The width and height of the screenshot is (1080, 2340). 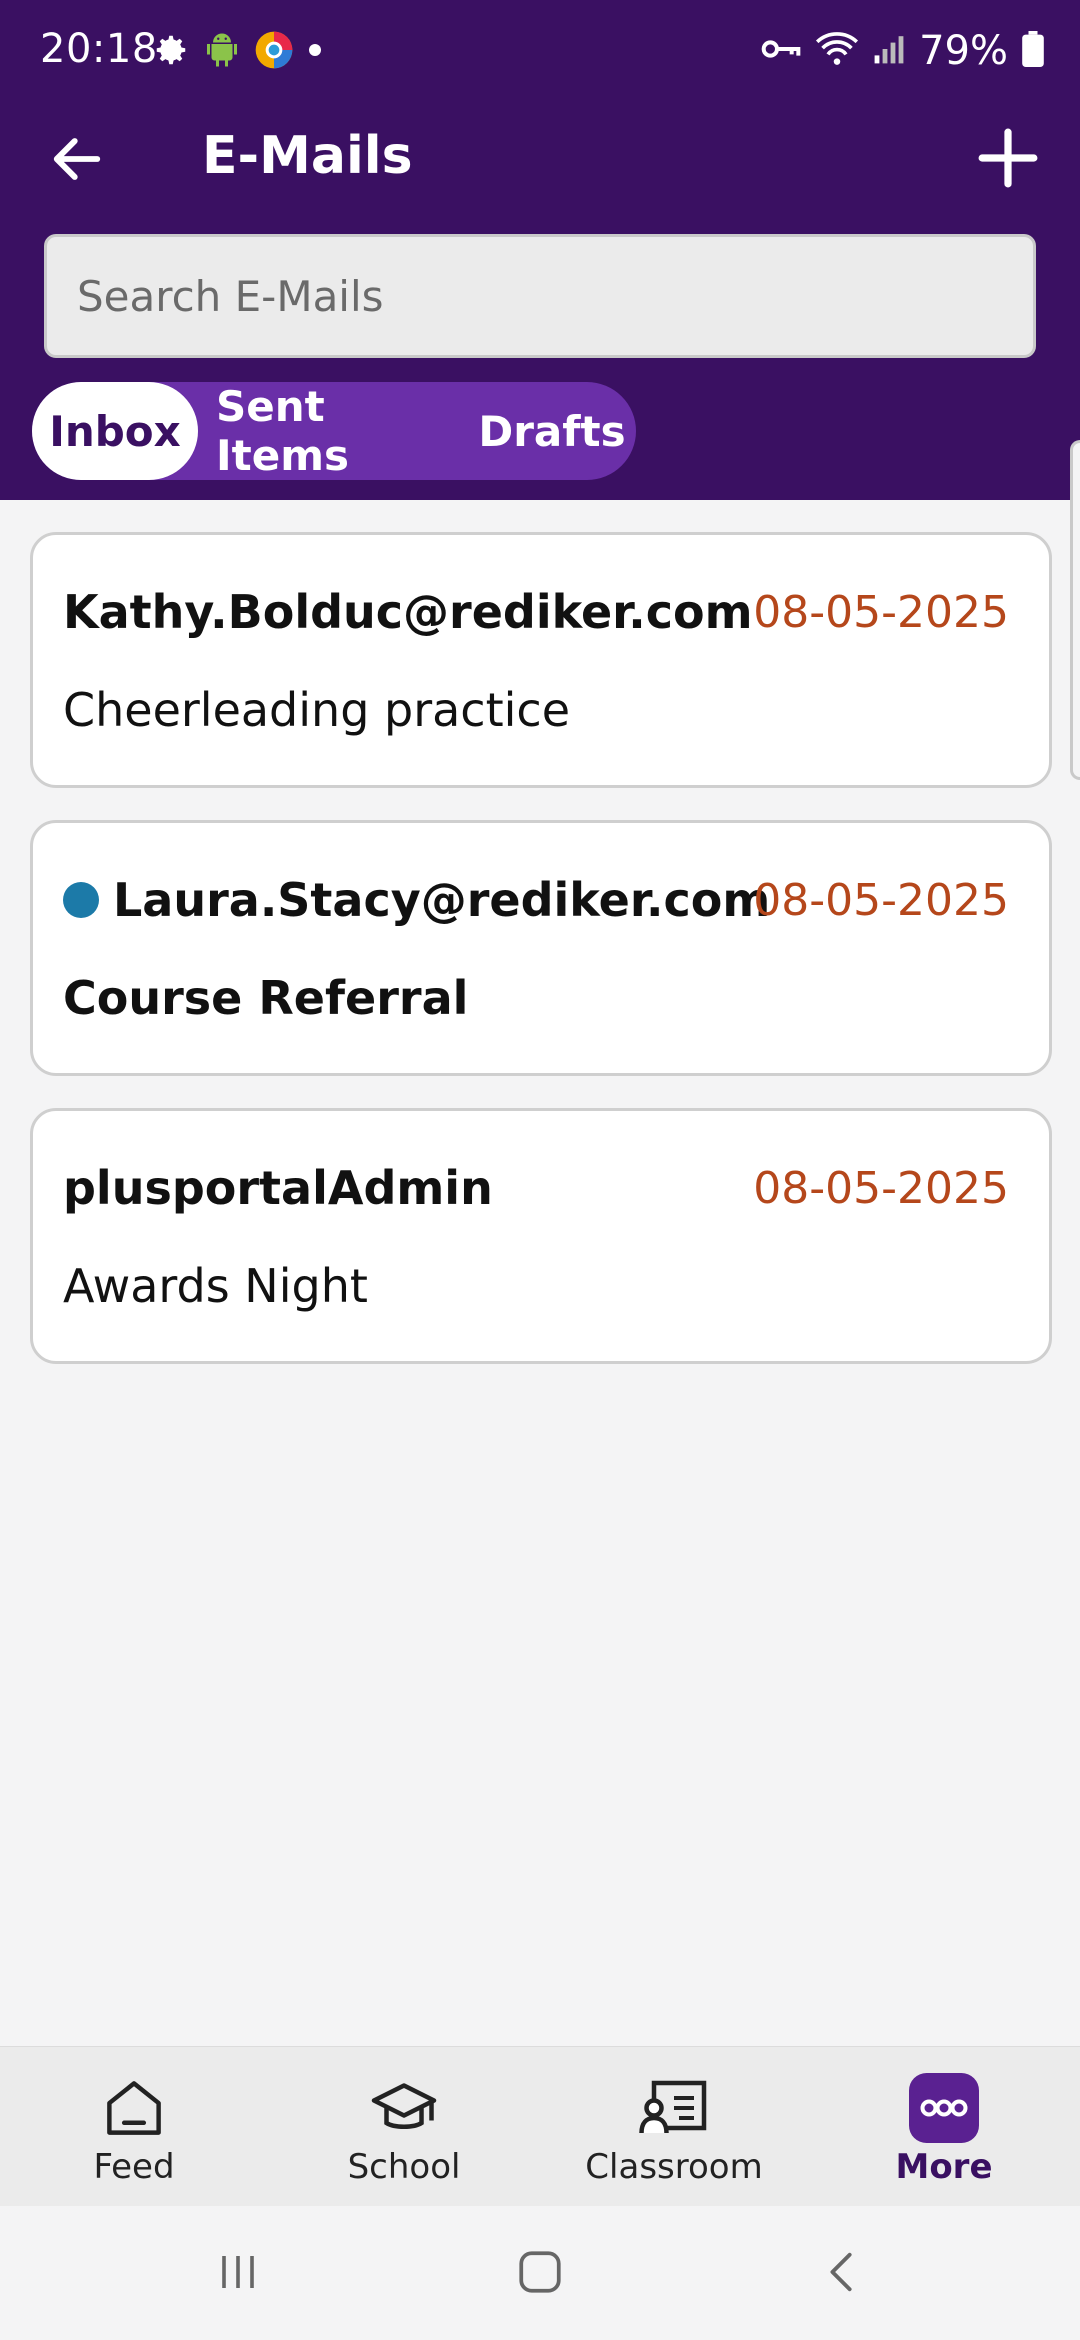 What do you see at coordinates (552, 431) in the screenshot?
I see `tab-drafts: Drafts` at bounding box center [552, 431].